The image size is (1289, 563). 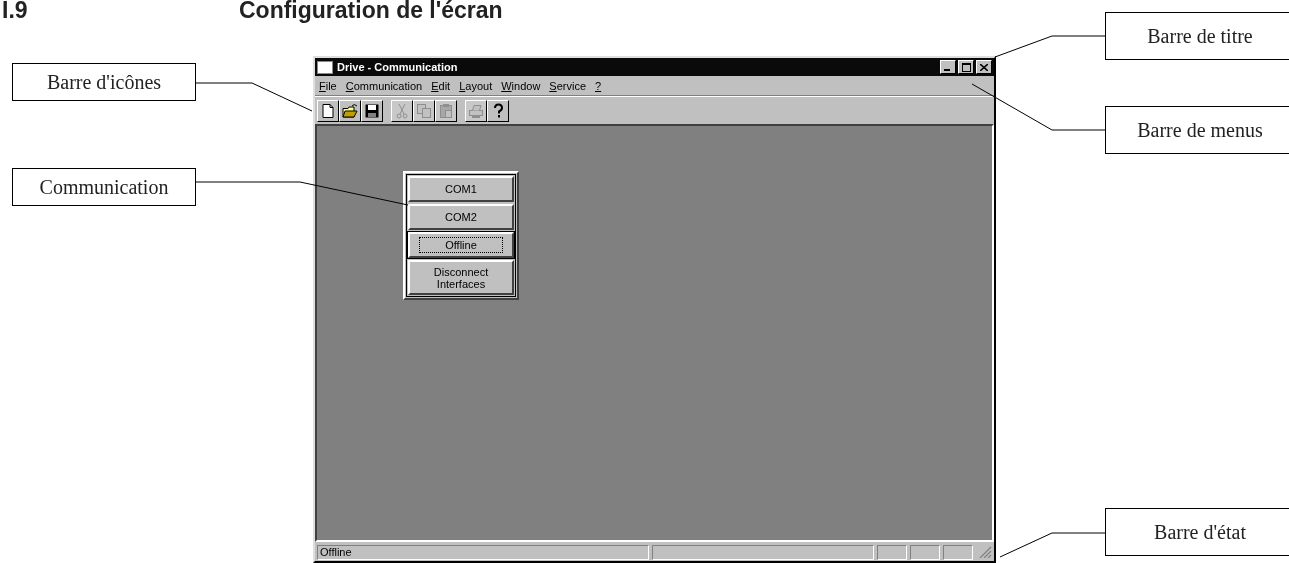 I want to click on resize-grip-icon, so click(x=985, y=552).